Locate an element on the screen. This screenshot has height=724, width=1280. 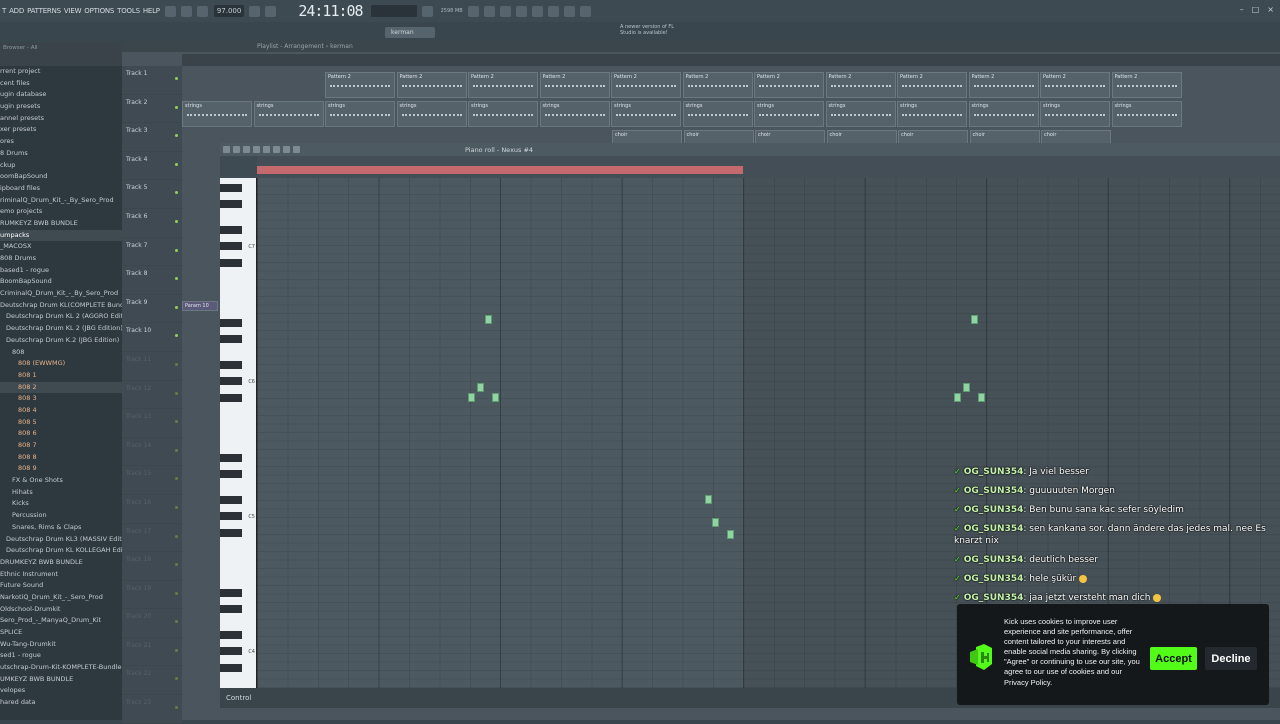
browser-item: 808 8 is located at coordinates (61, 458).